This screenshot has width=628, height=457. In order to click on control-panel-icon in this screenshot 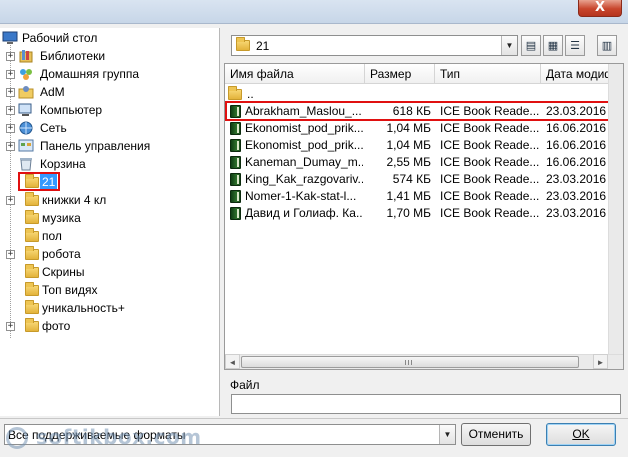, I will do `click(26, 146)`.